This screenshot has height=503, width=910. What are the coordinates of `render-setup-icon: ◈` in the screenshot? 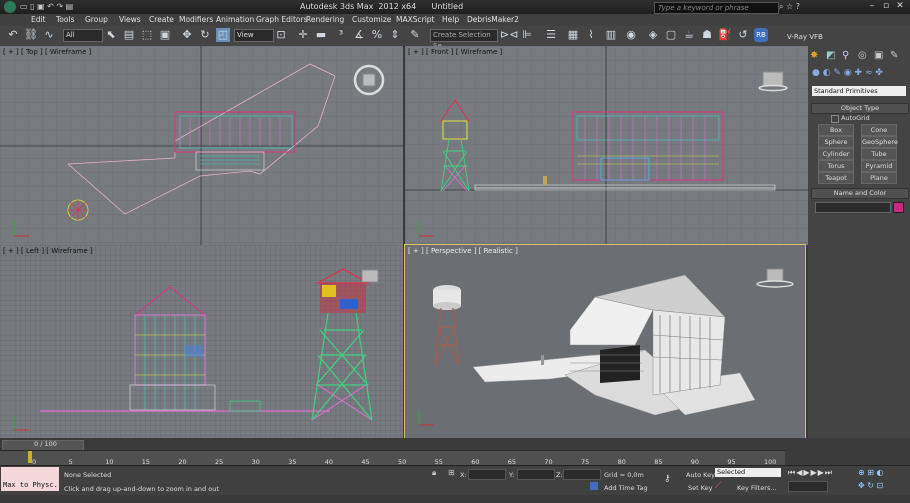 It's located at (653, 35).